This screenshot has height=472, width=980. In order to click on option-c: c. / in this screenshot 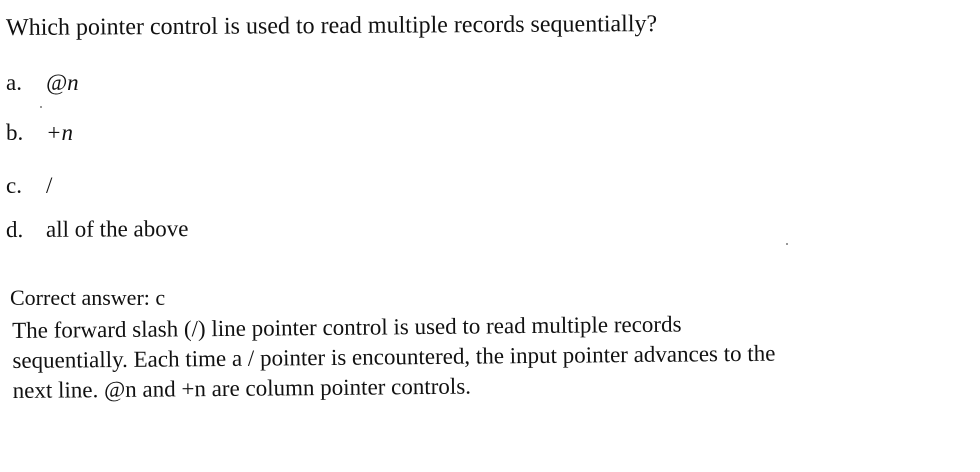, I will do `click(29, 186)`.